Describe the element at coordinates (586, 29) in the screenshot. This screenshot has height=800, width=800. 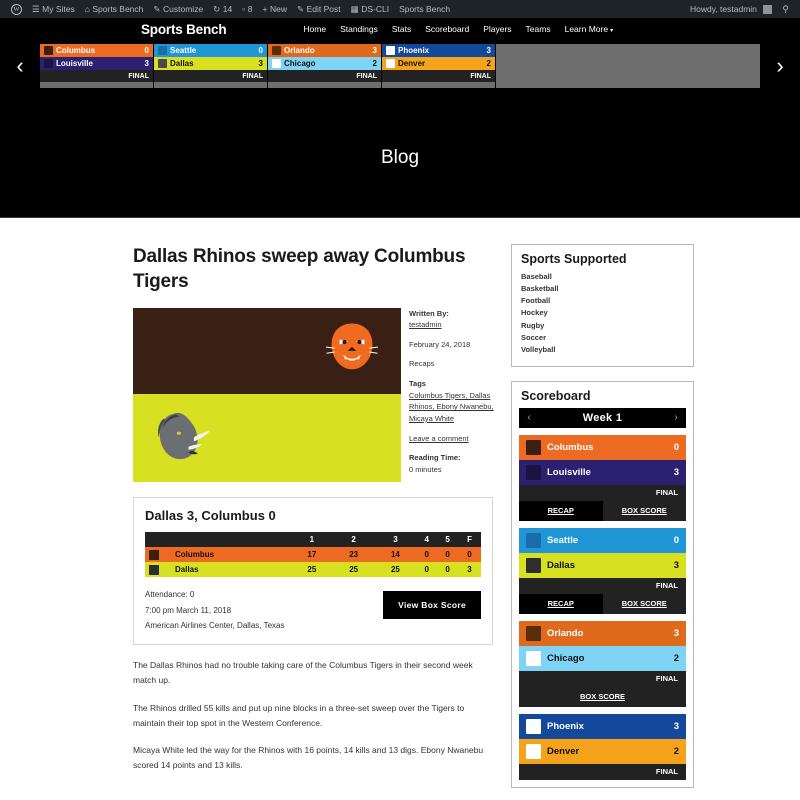
I see `nav-item-learn-more-label: Learn More` at that location.